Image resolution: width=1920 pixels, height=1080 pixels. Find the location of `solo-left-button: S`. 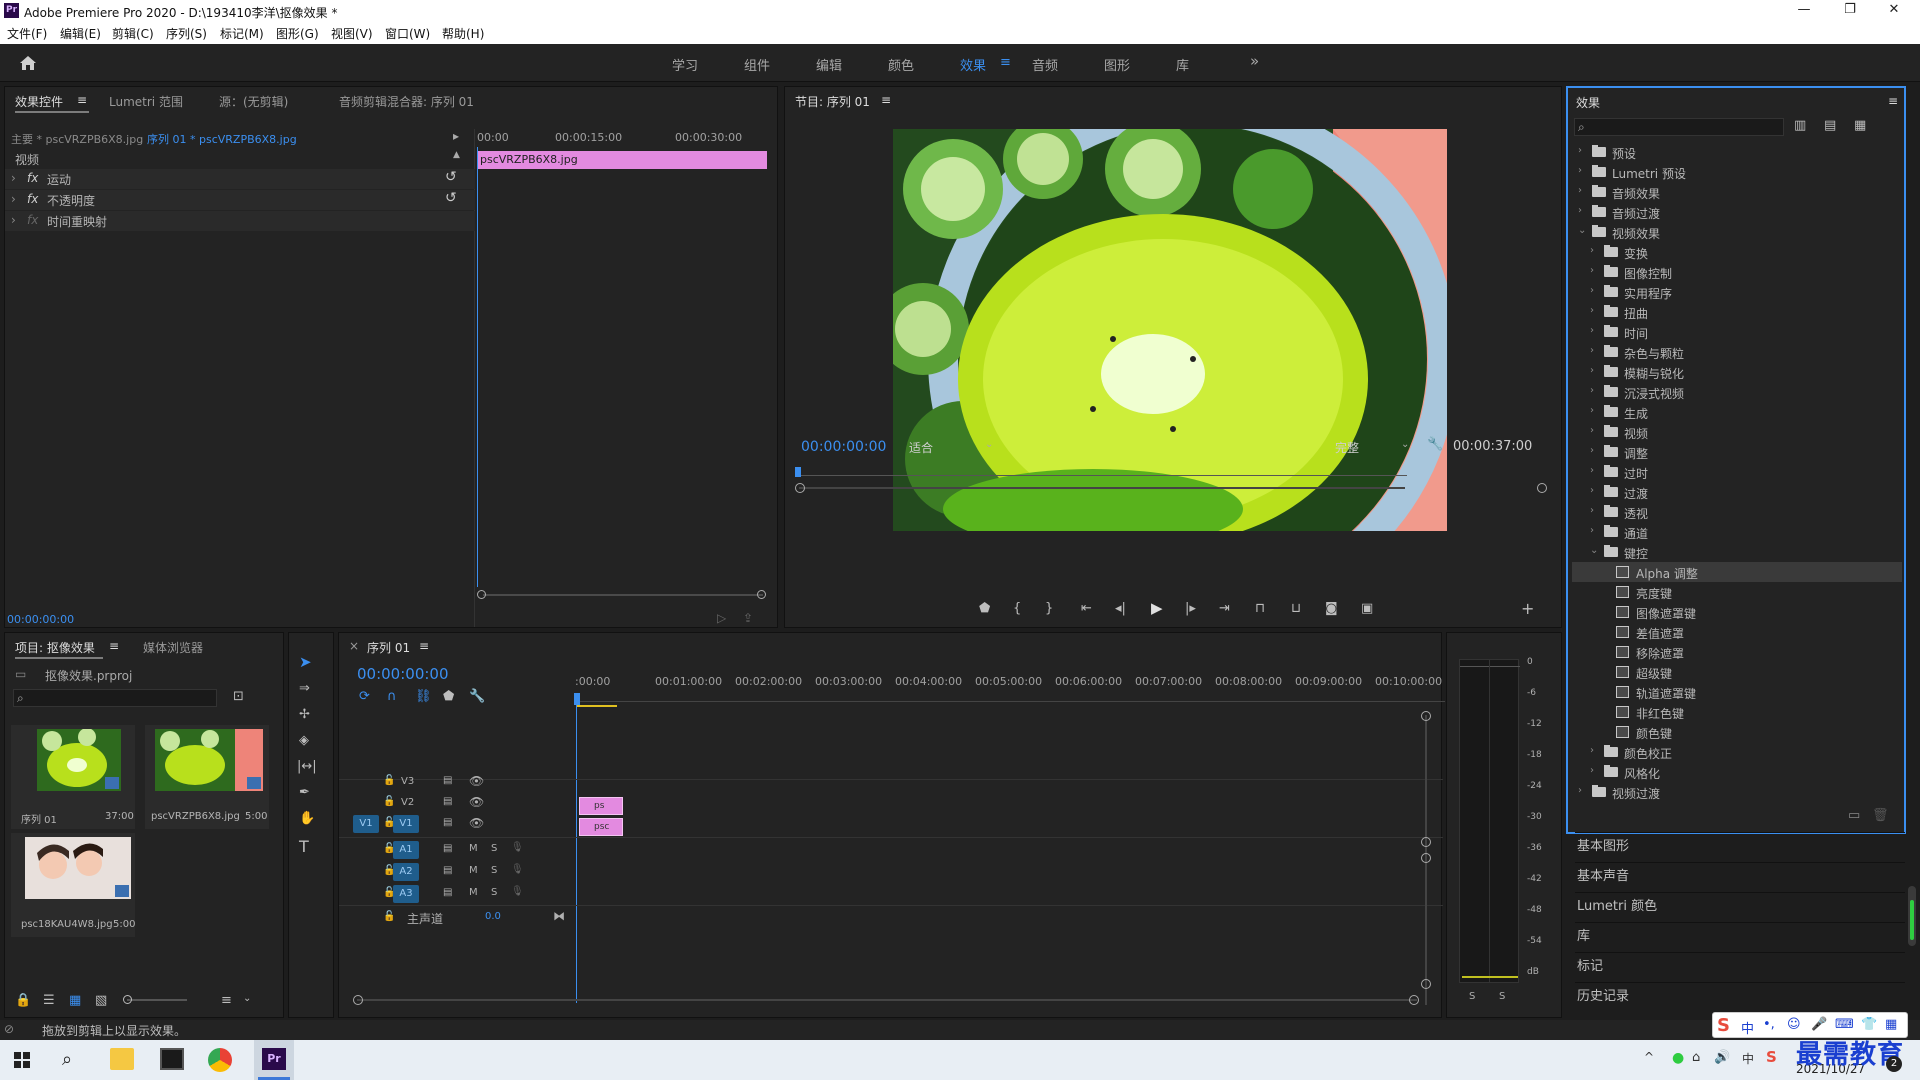

solo-left-button: S is located at coordinates (1472, 996).